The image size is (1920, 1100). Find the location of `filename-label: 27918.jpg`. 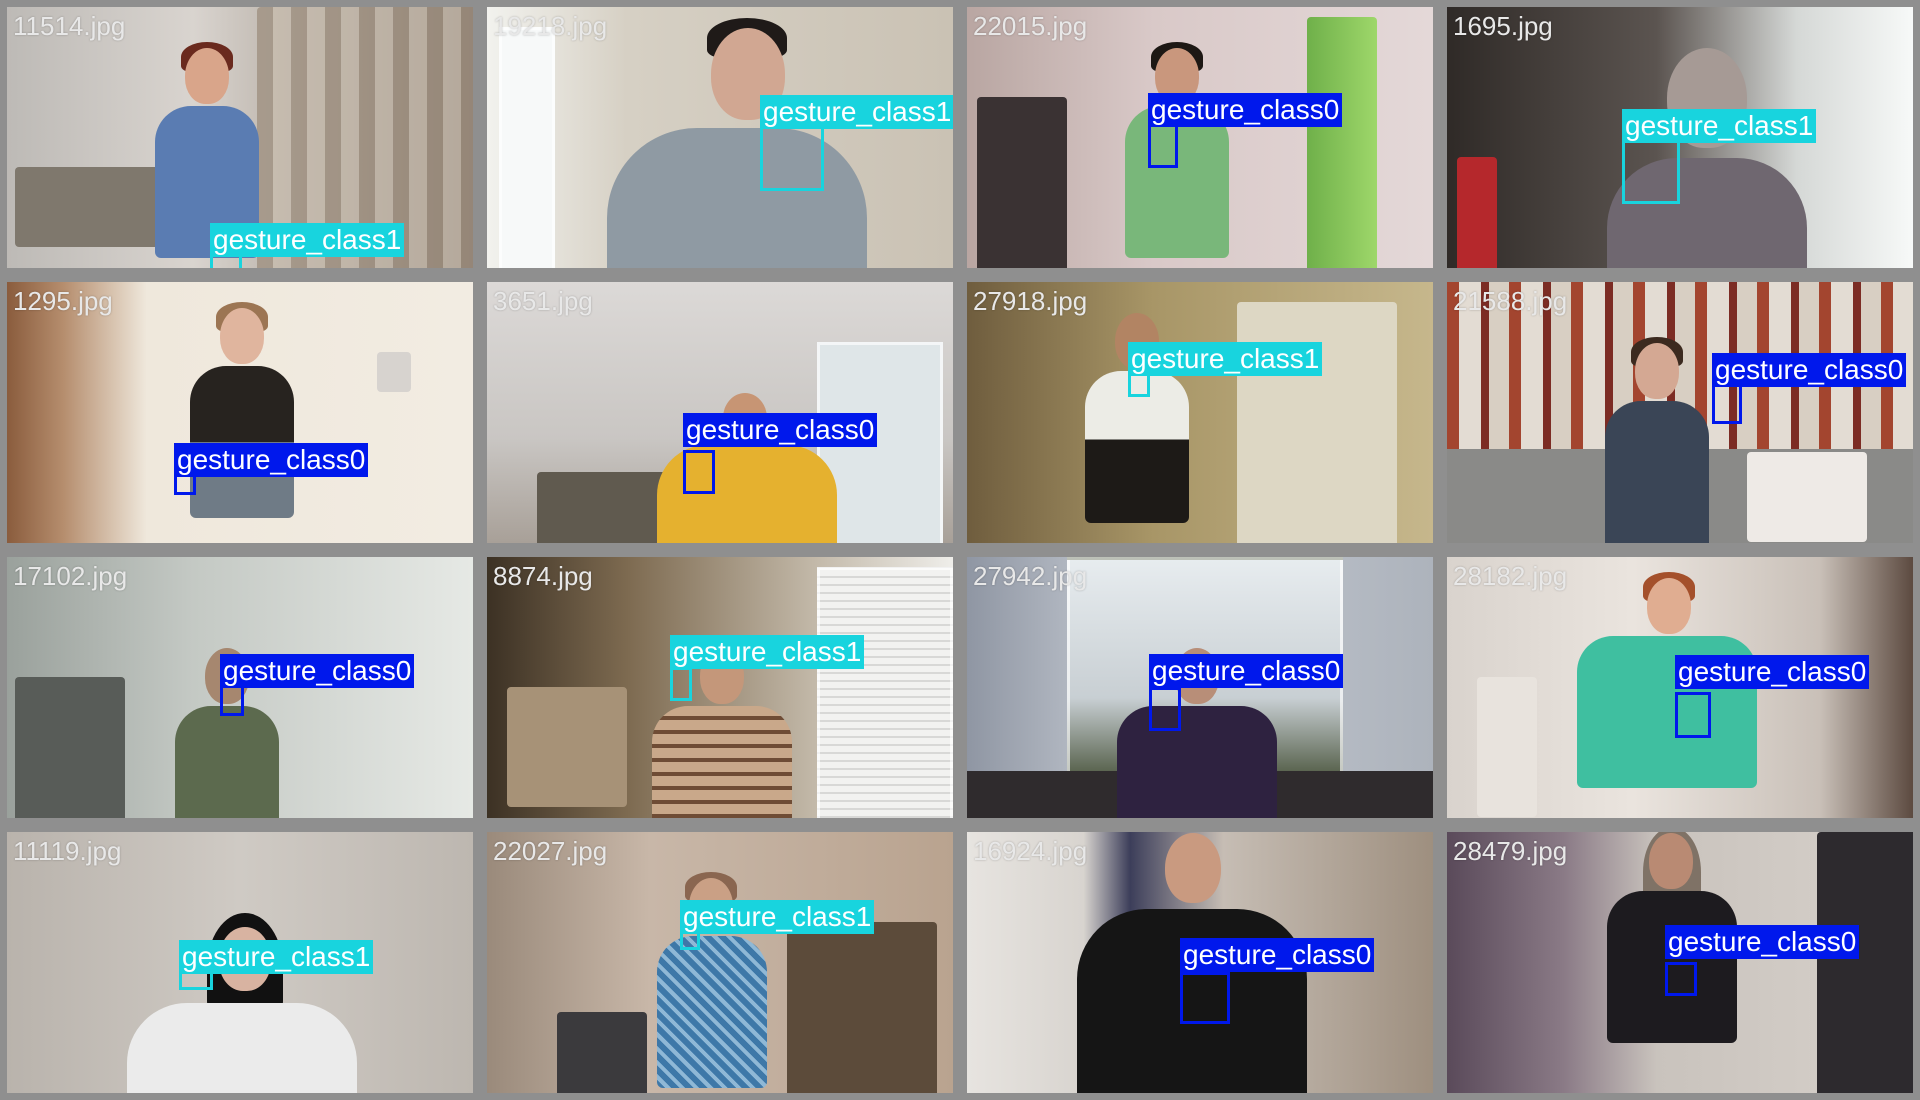

filename-label: 27918.jpg is located at coordinates (1030, 301).